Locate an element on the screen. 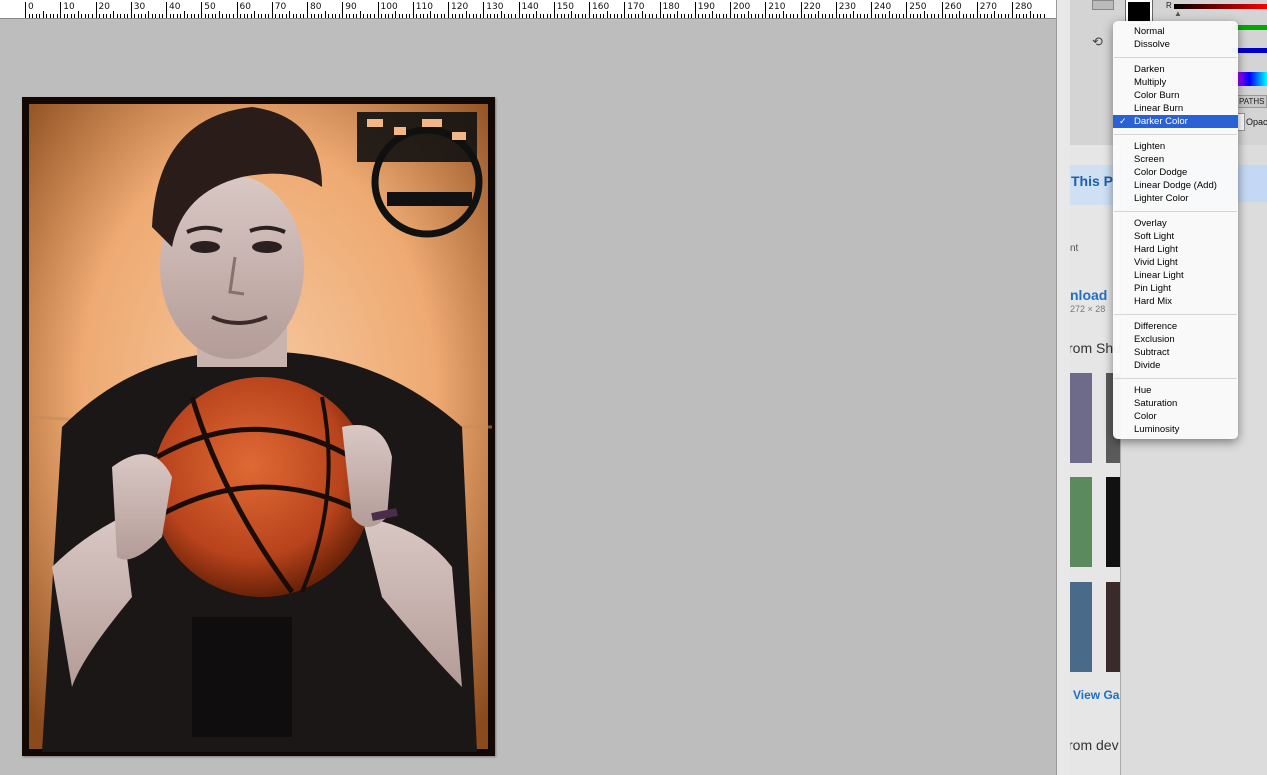 The width and height of the screenshot is (1267, 775). canvas-vertical-scrollbar is located at coordinates (1063, 387).